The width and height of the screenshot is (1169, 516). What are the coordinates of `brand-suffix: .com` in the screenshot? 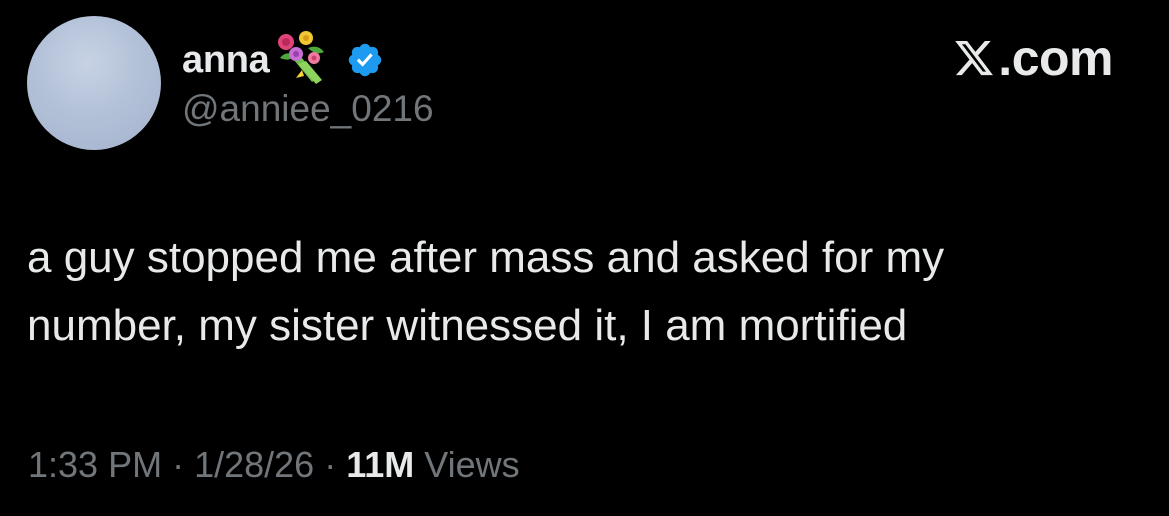 It's located at (1055, 58).